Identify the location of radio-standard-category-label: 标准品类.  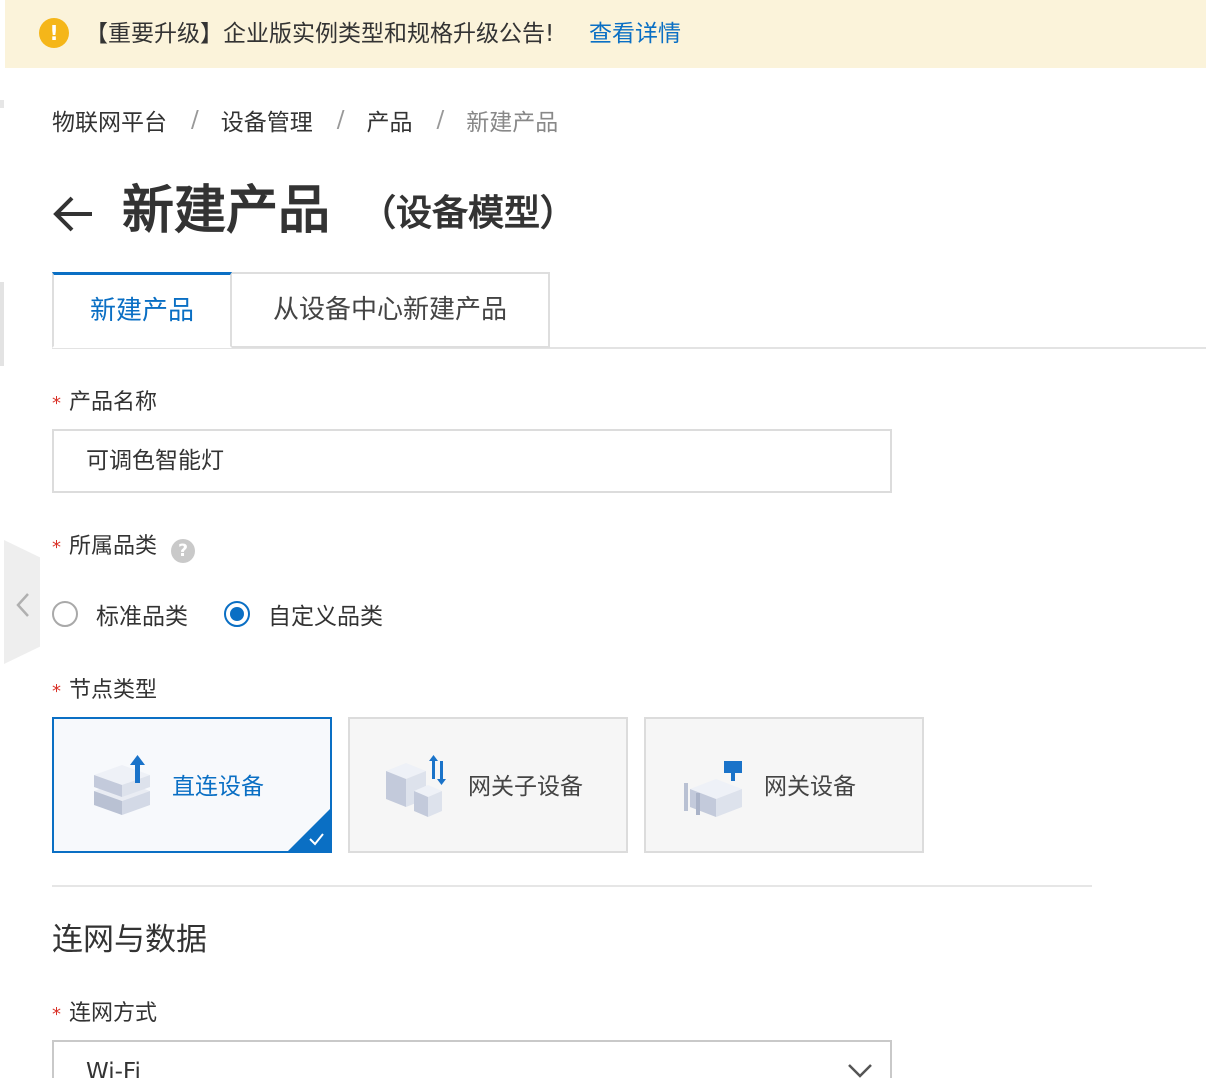
(142, 617).